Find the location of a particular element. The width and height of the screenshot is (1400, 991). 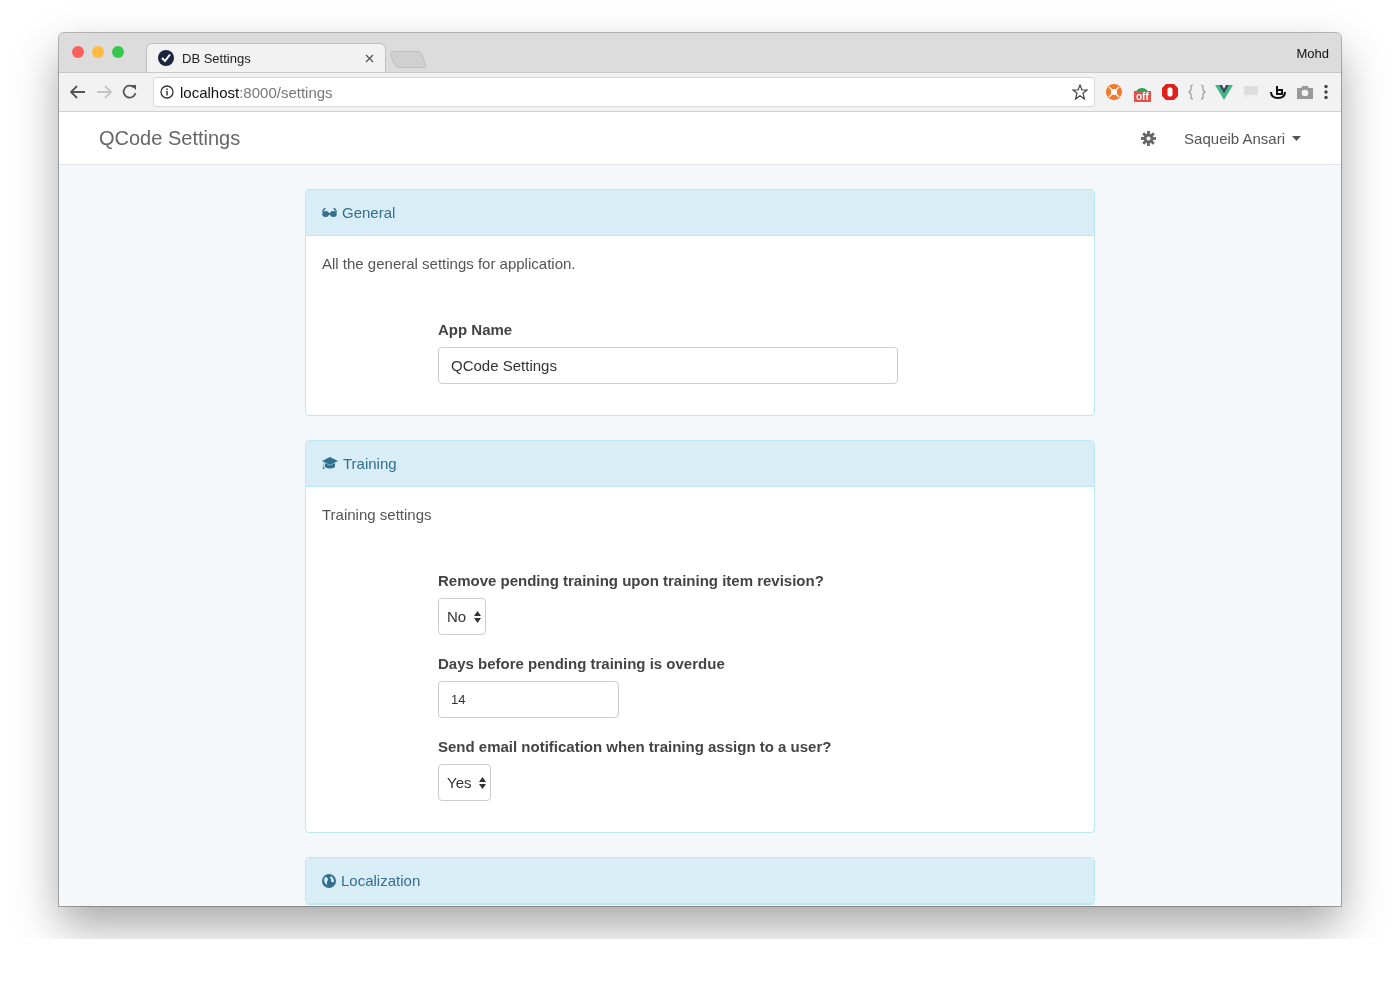

star-icon is located at coordinates (1080, 92).